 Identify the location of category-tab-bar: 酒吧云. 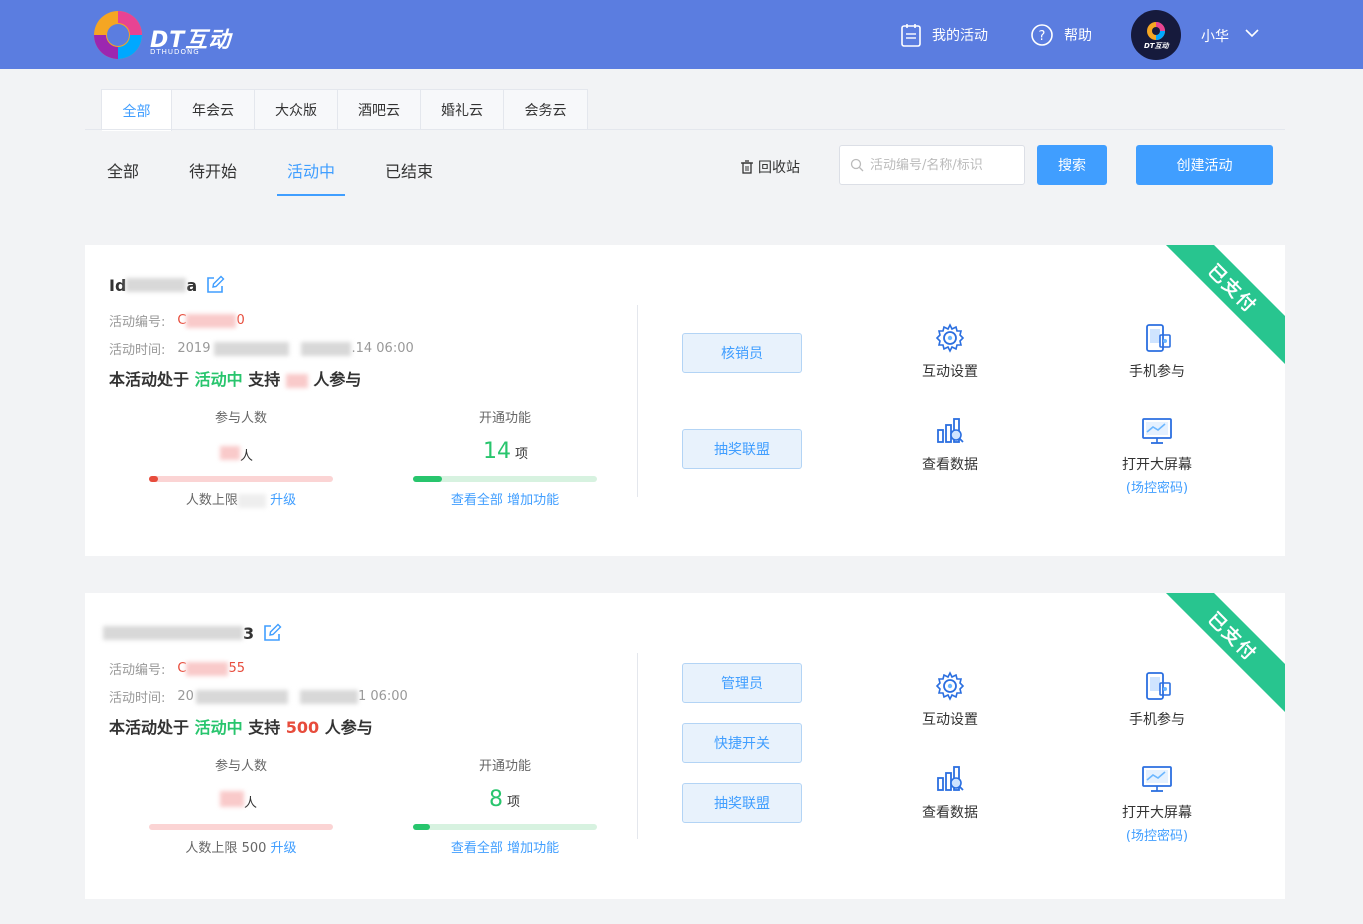
(379, 110).